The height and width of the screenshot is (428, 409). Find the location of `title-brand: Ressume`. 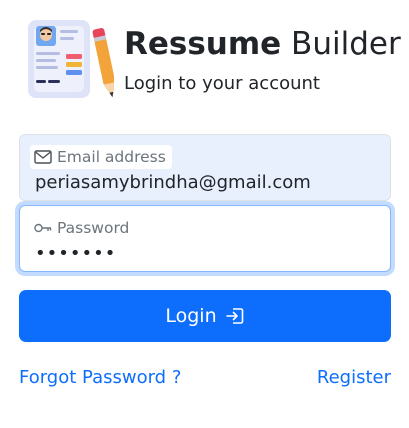

title-brand: Ressume is located at coordinates (203, 44).